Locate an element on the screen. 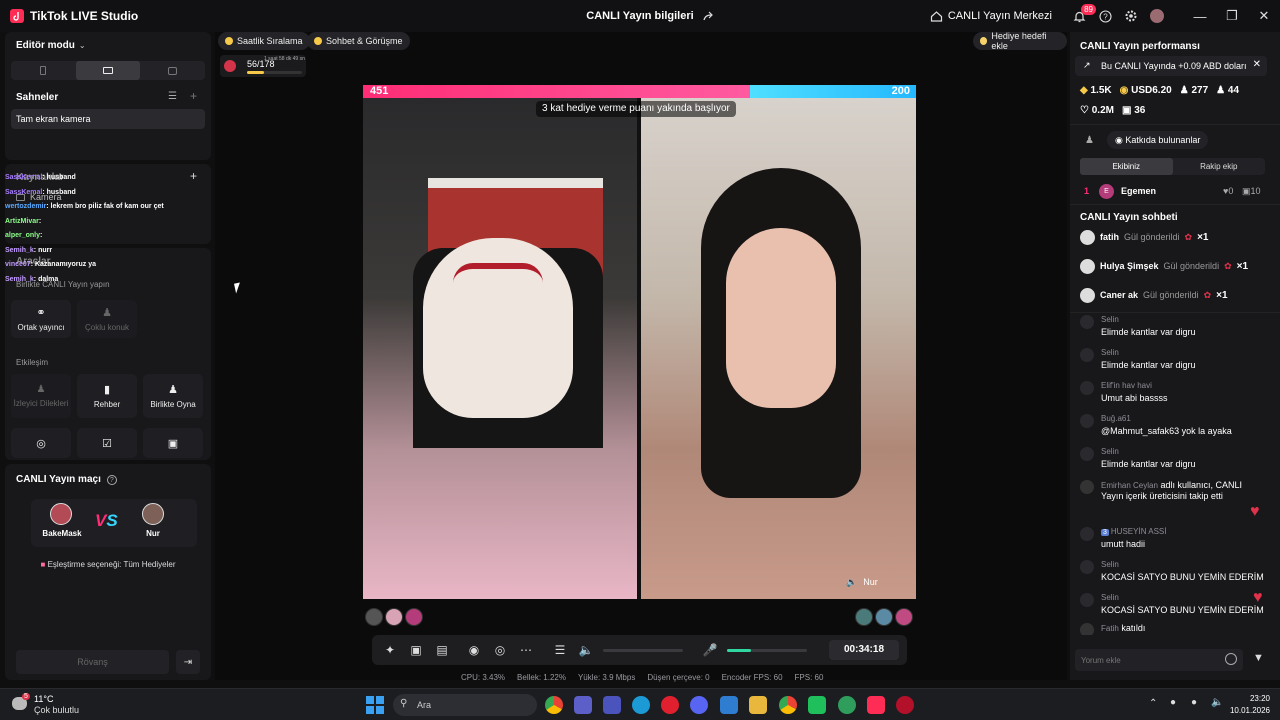 The width and height of the screenshot is (1280, 720). mail-app-icon is located at coordinates (729, 705).